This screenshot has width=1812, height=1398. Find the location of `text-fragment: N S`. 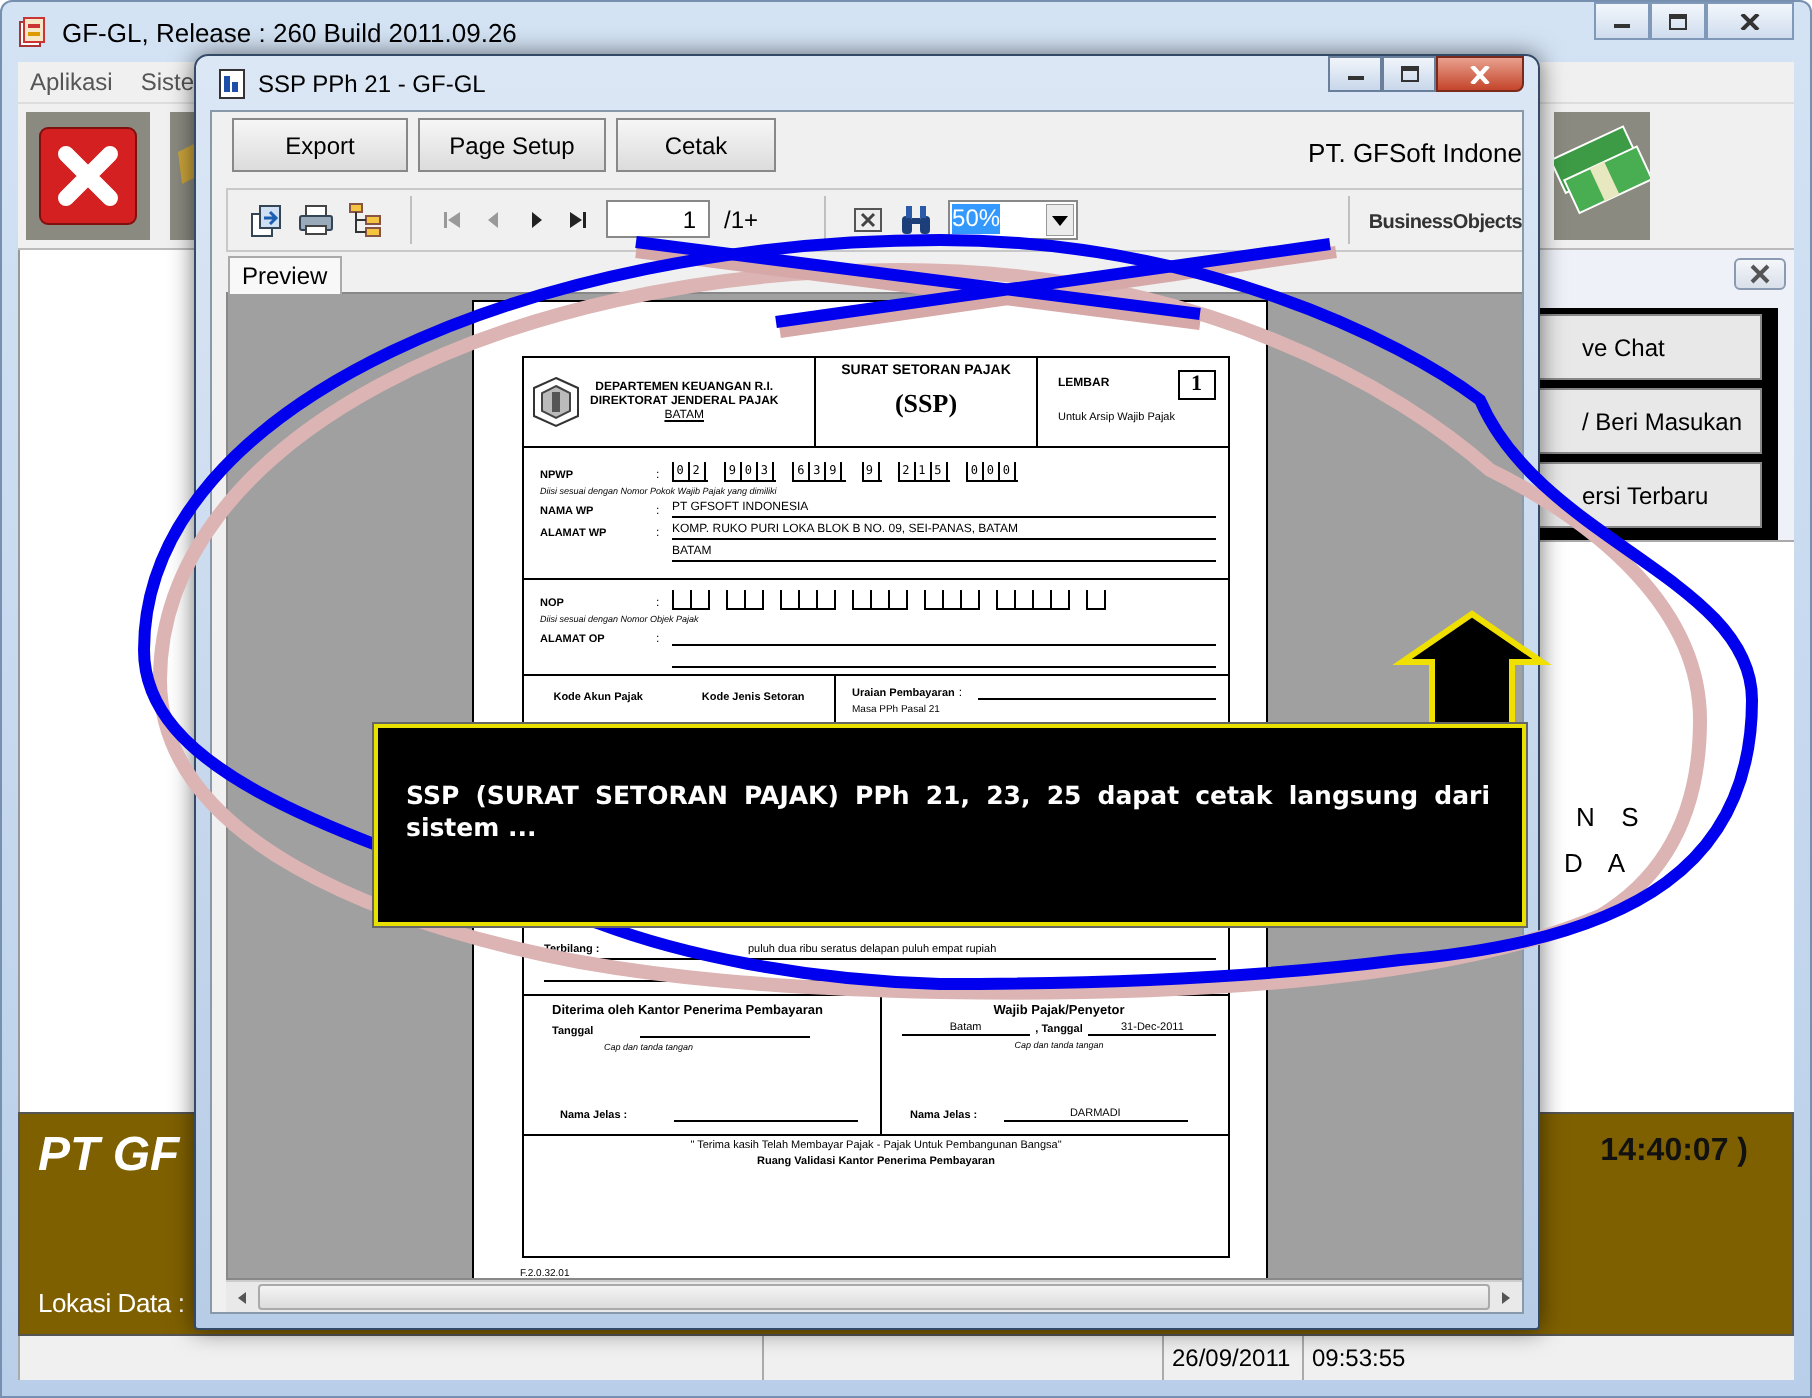

text-fragment: N S is located at coordinates (1610, 817).